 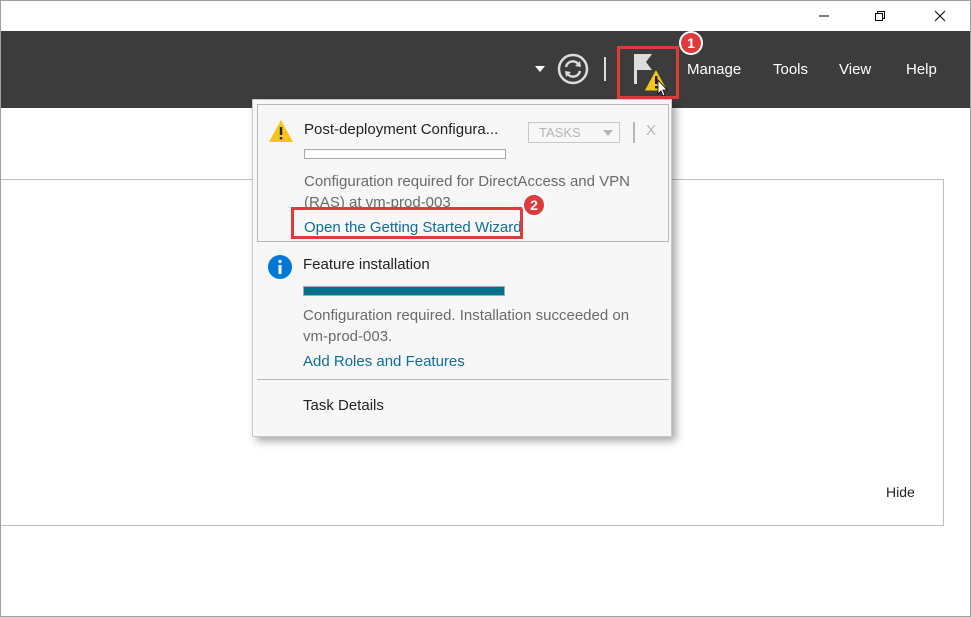 I want to click on minimize-button, so click(x=824, y=16).